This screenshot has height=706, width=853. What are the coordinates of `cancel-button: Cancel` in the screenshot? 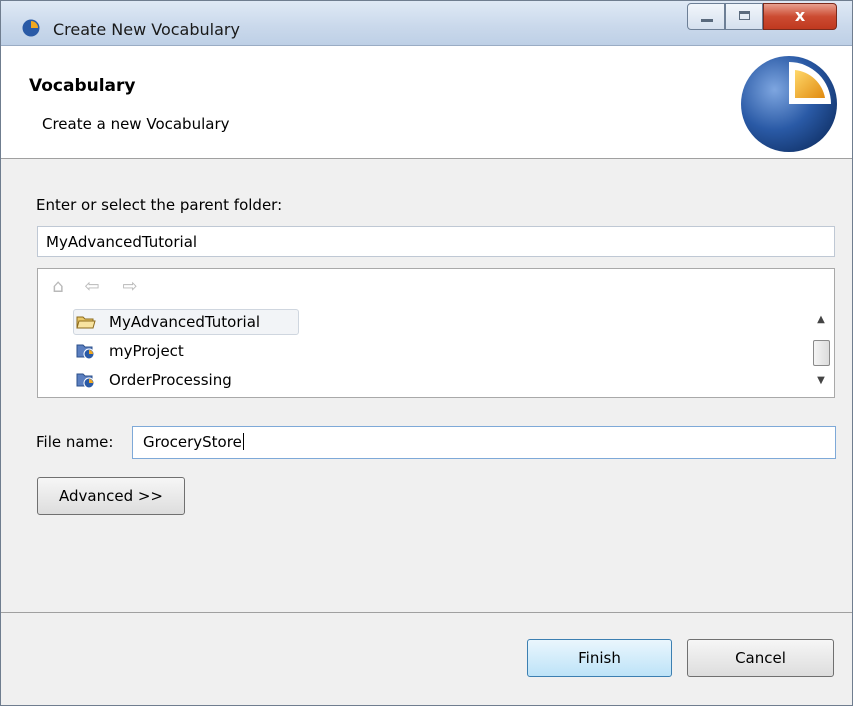 It's located at (760, 658).